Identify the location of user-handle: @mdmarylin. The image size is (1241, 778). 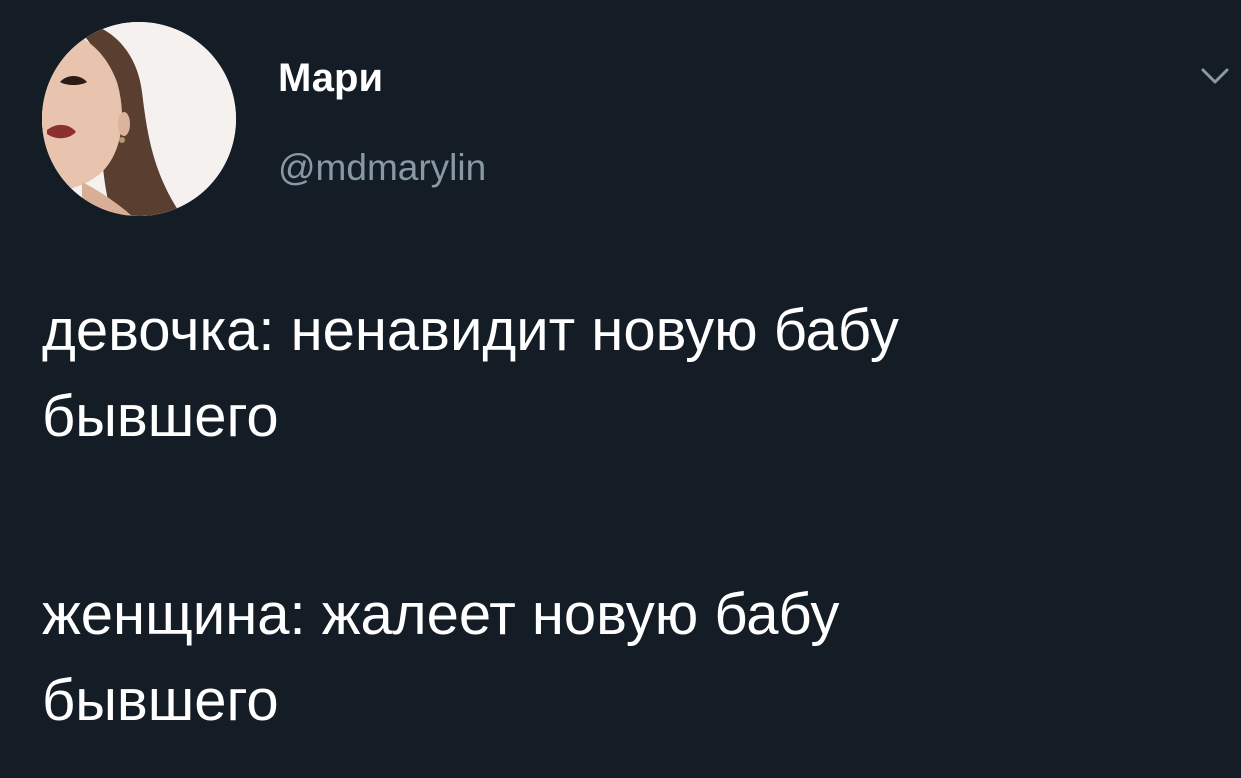
(382, 168).